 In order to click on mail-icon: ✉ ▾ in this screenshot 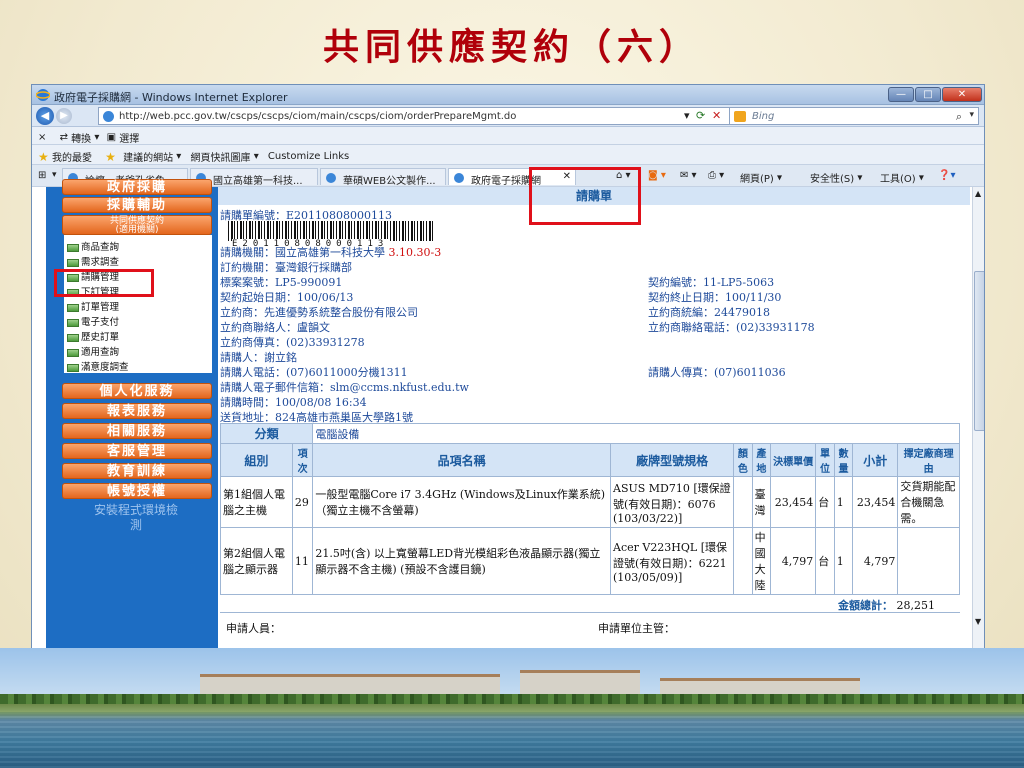, I will do `click(688, 175)`.